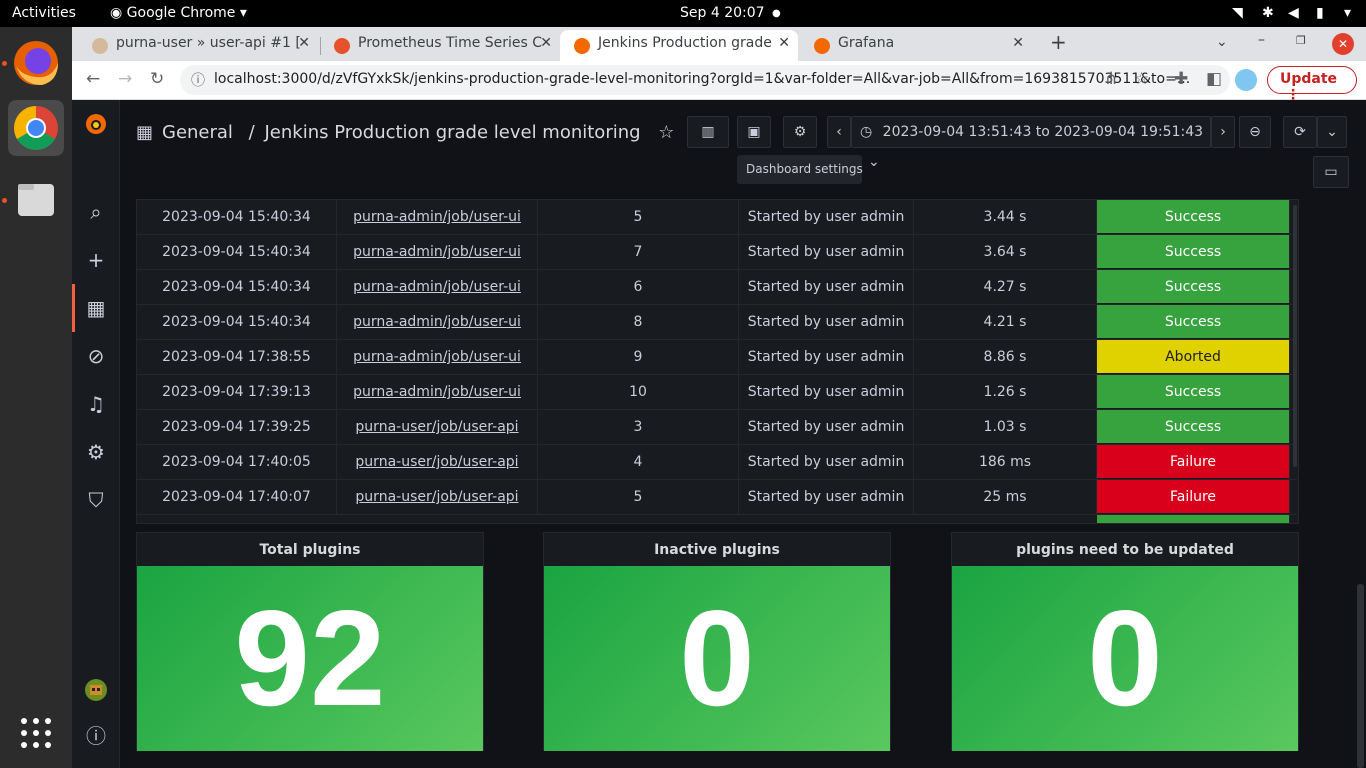  What do you see at coordinates (866, 43) in the screenshot?
I see `tab-title: Grafana` at bounding box center [866, 43].